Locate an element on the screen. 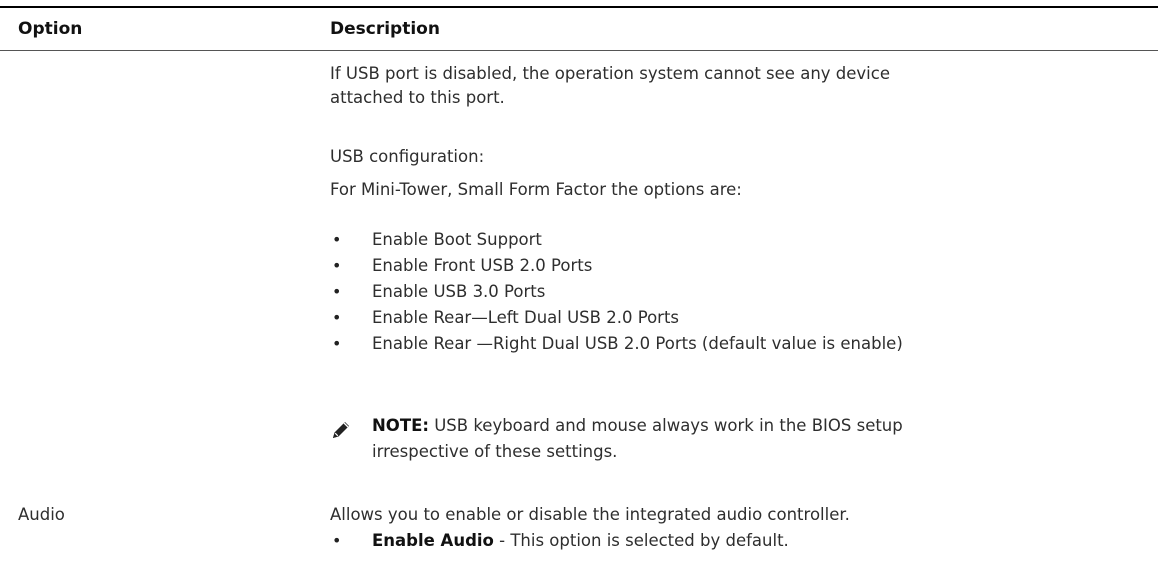  column-header-description: Description is located at coordinates (385, 29).